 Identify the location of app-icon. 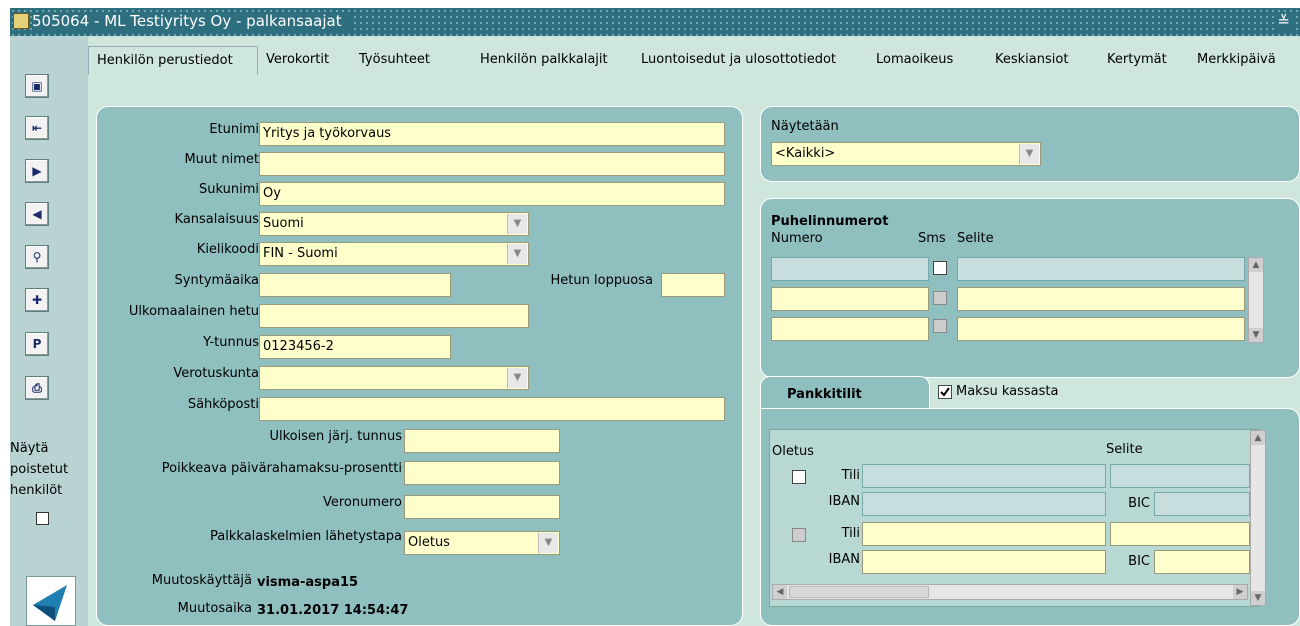
(21, 21).